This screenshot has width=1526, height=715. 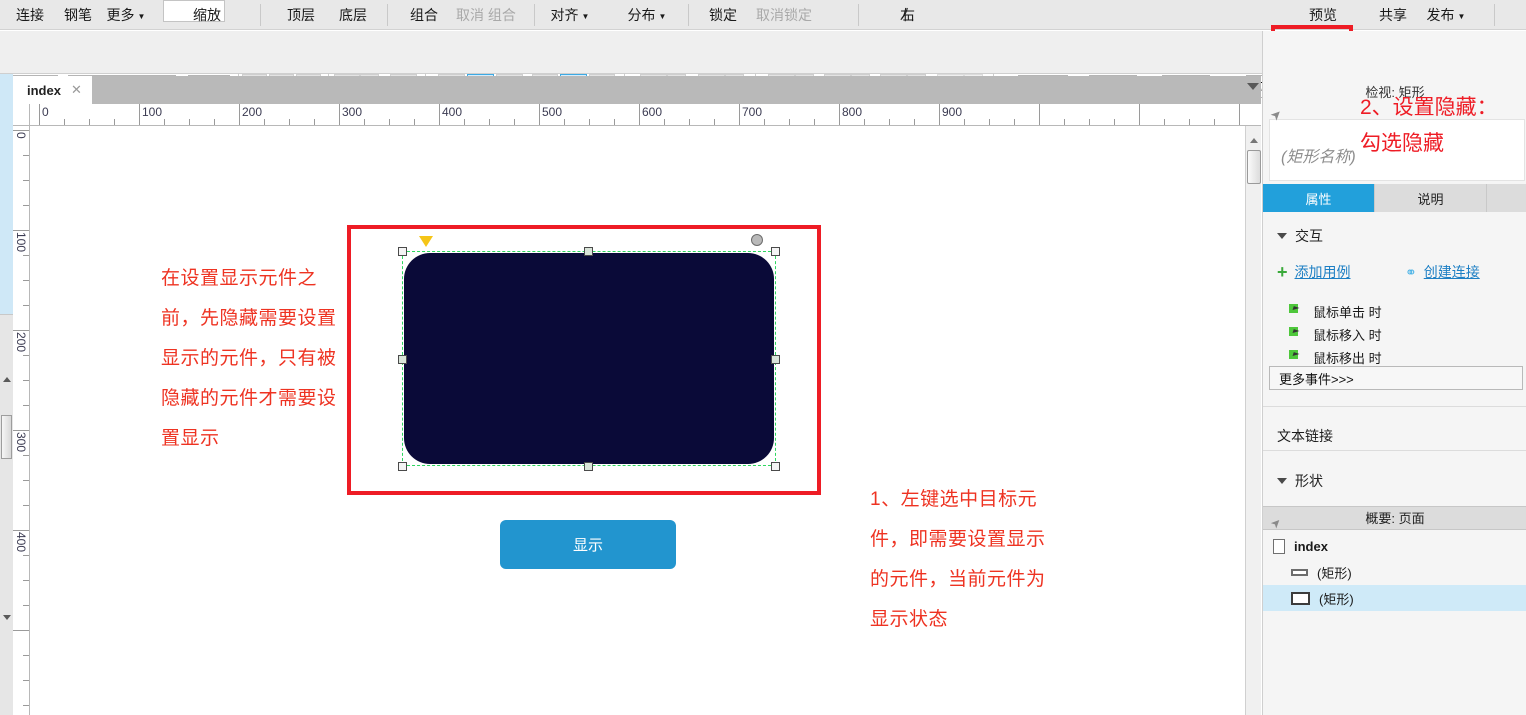 I want to click on text-link-label: 文本链接, so click(x=1305, y=436).